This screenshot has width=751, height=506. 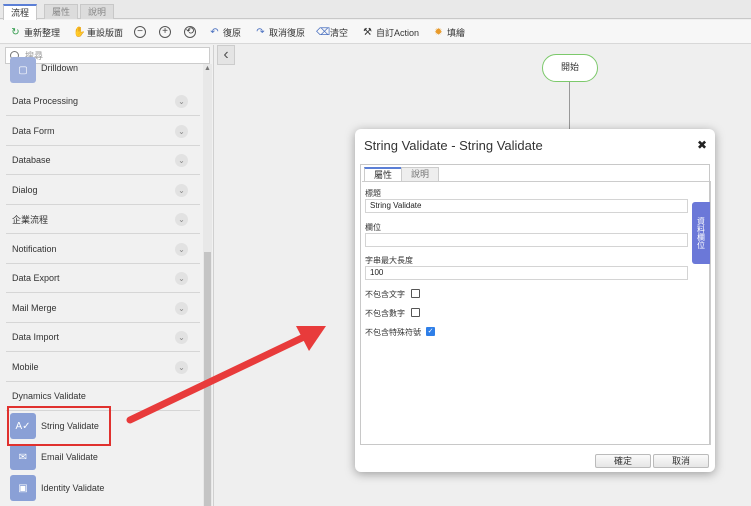 What do you see at coordinates (456, 32) in the screenshot?
I see `color-label: 填繪` at bounding box center [456, 32].